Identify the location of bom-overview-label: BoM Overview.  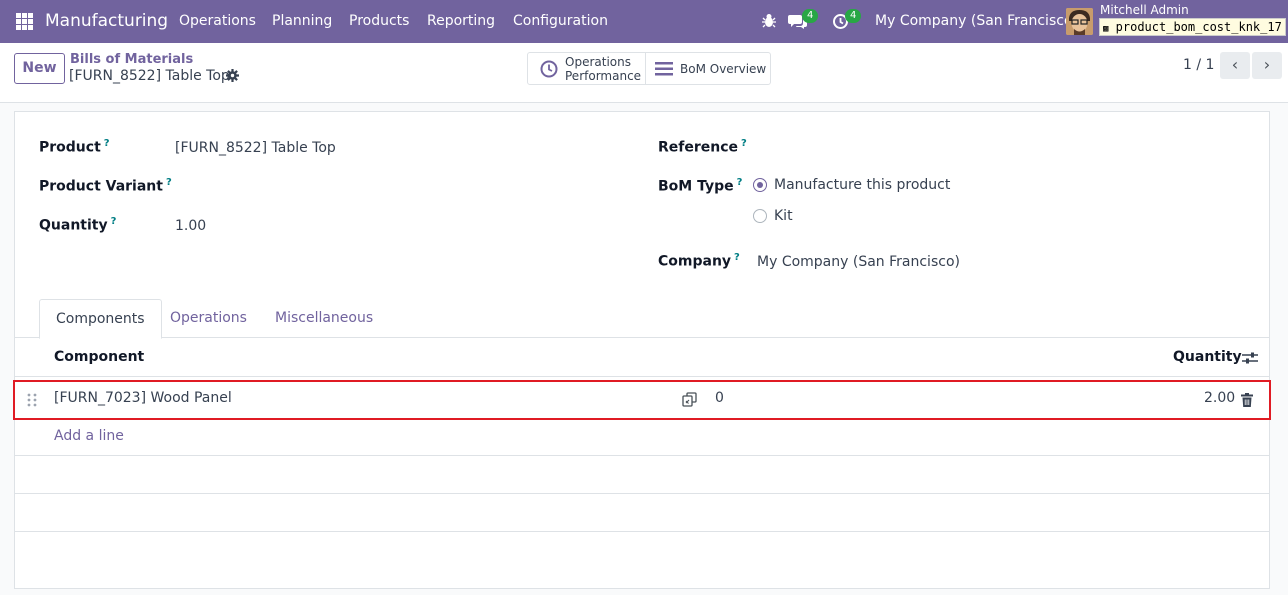
(723, 69).